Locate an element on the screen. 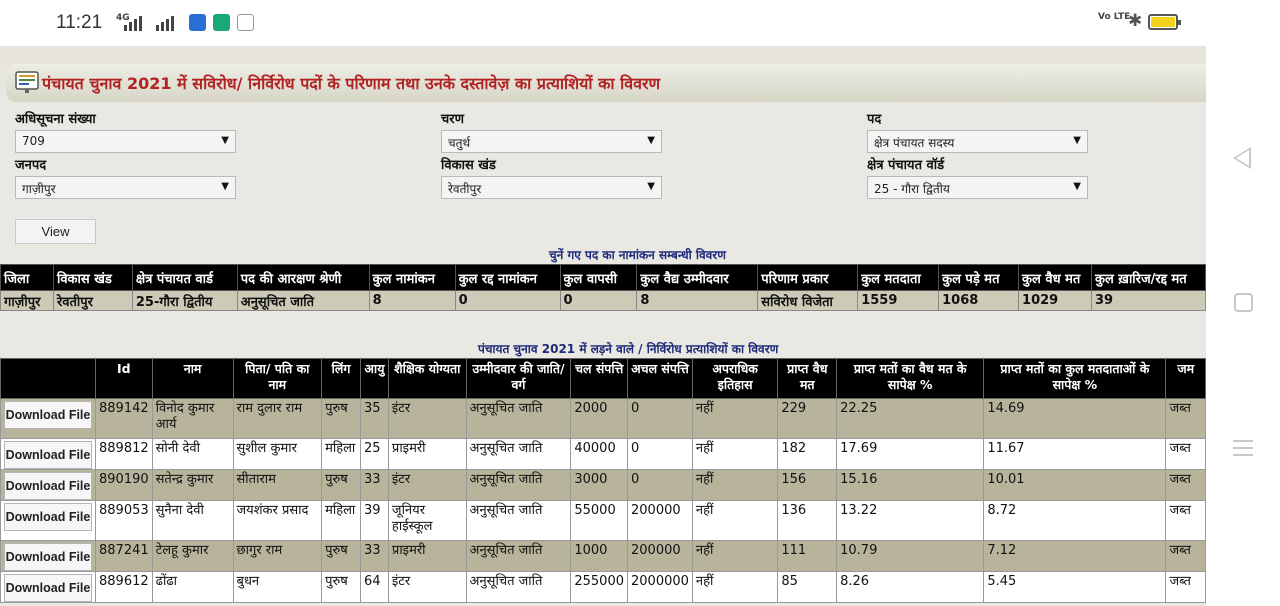 The height and width of the screenshot is (606, 1280). view-button: View is located at coordinates (55, 231).